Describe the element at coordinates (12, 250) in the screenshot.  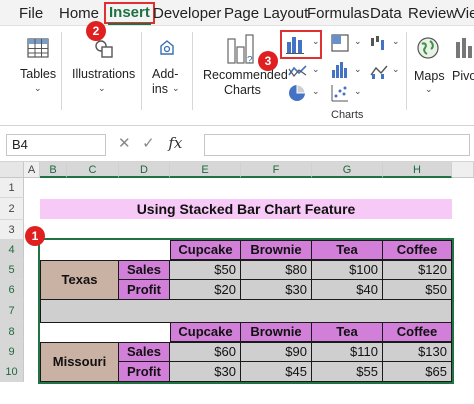
I see `row-header-4: 4` at that location.